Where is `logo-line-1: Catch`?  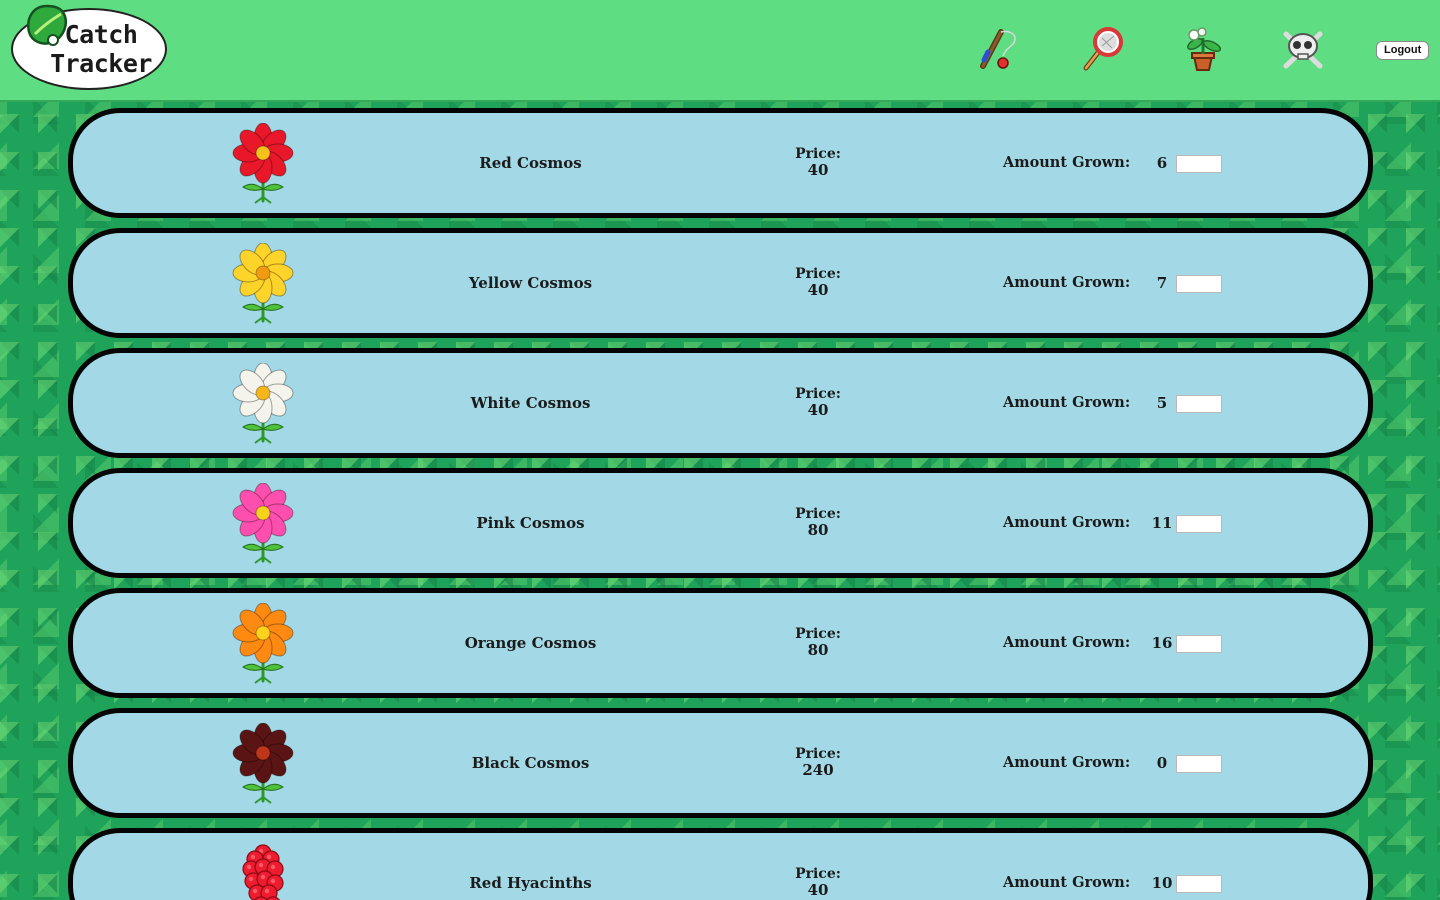 logo-line-1: Catch is located at coordinates (101, 34).